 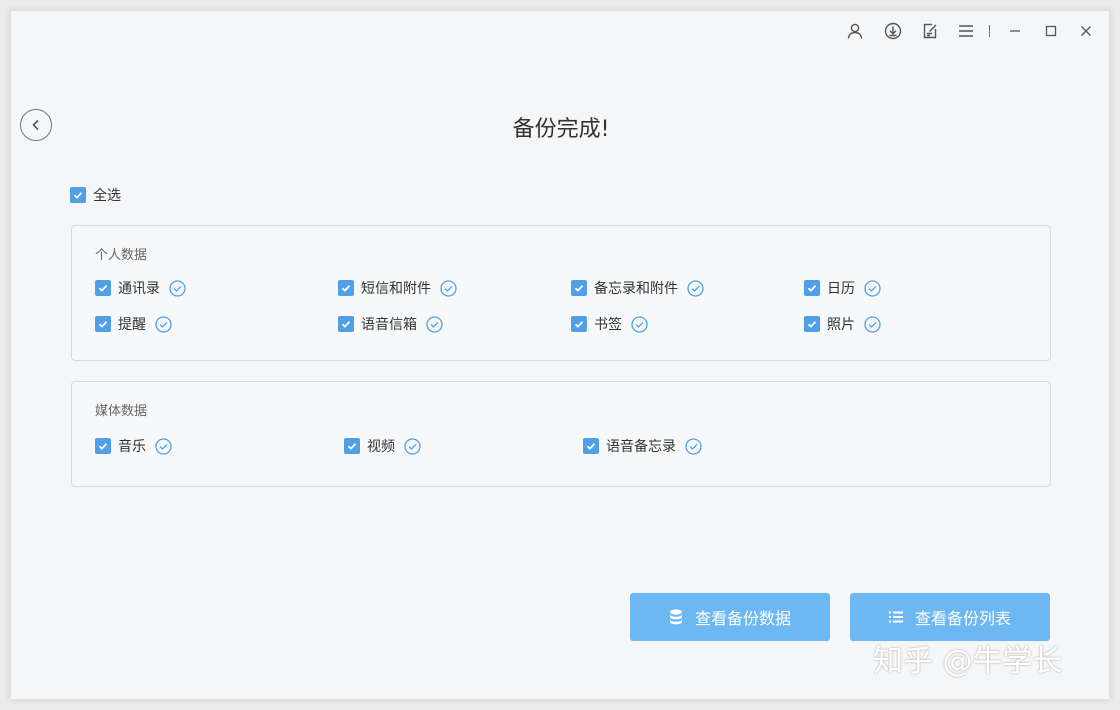 I want to click on item-label: 视频, so click(x=381, y=447).